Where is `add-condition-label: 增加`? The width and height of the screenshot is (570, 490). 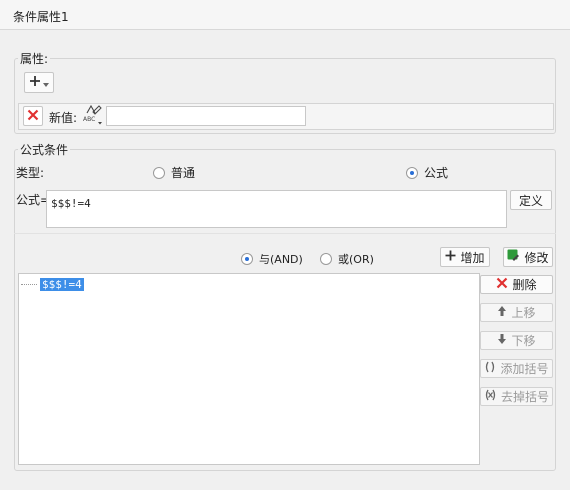 add-condition-label: 增加 is located at coordinates (472, 257).